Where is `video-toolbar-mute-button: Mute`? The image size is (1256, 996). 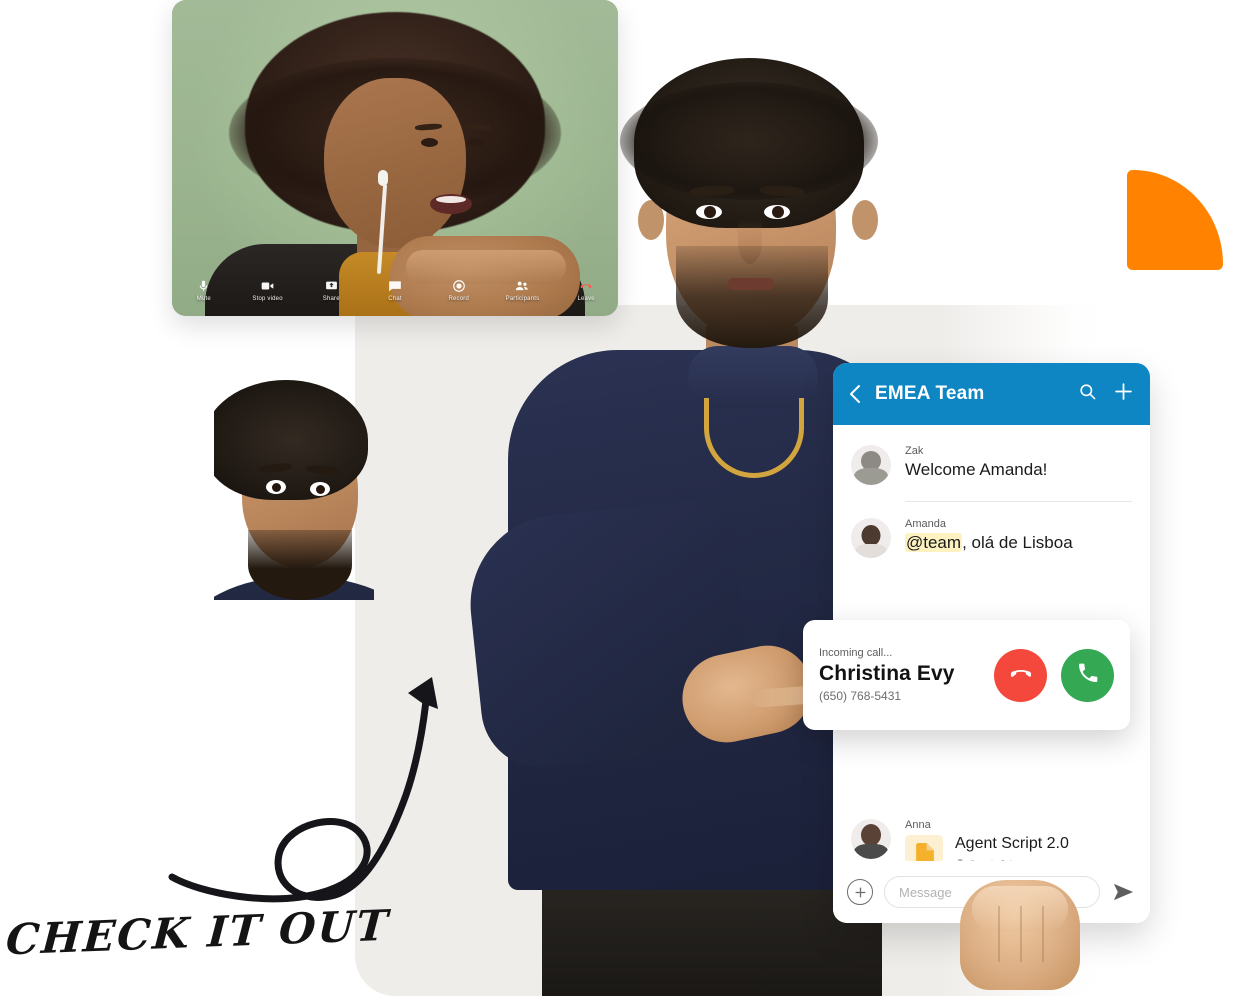 video-toolbar-mute-button: Mute is located at coordinates (204, 290).